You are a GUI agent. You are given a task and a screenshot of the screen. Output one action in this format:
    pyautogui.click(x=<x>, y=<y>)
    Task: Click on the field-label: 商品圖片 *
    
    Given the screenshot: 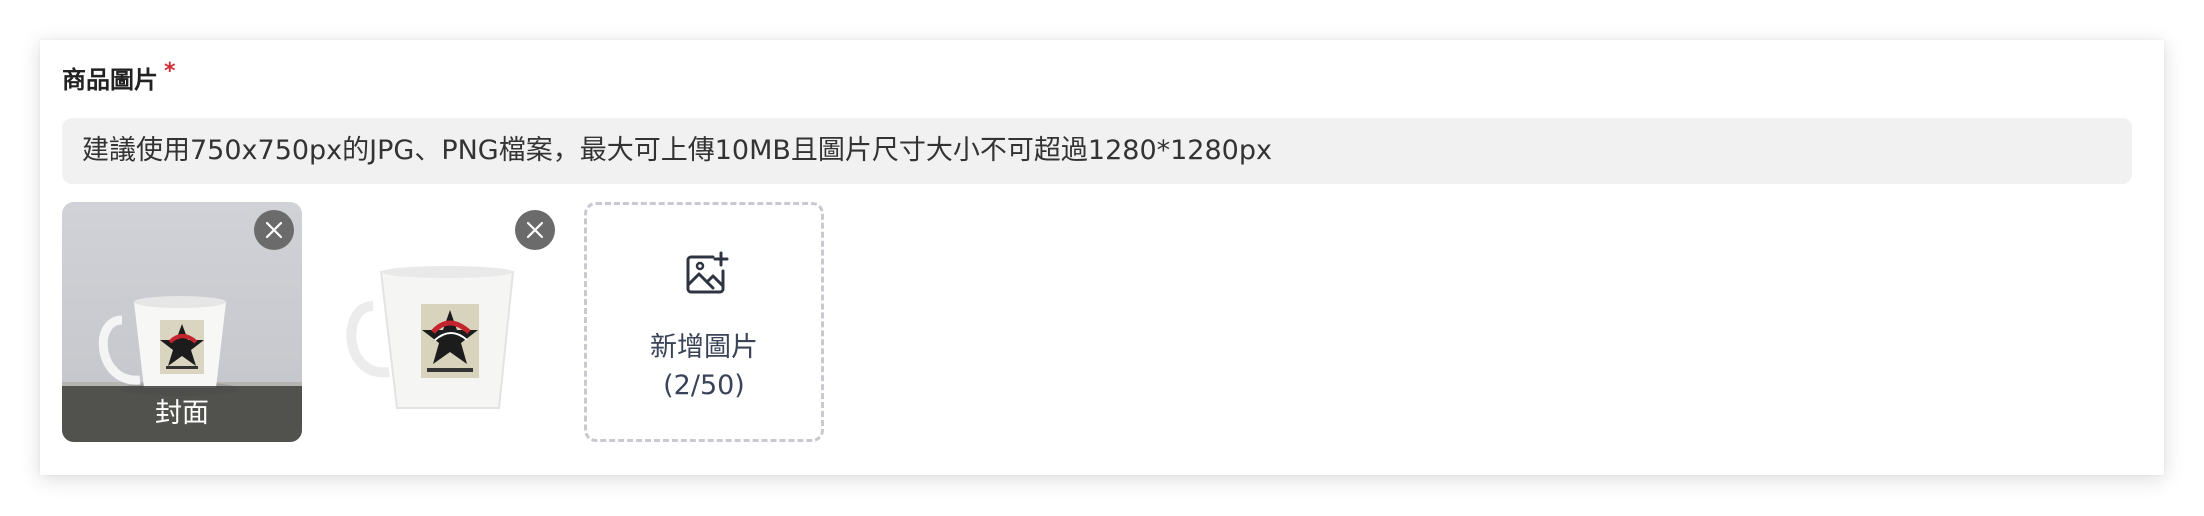 What is the action you would take?
    pyautogui.click(x=119, y=78)
    